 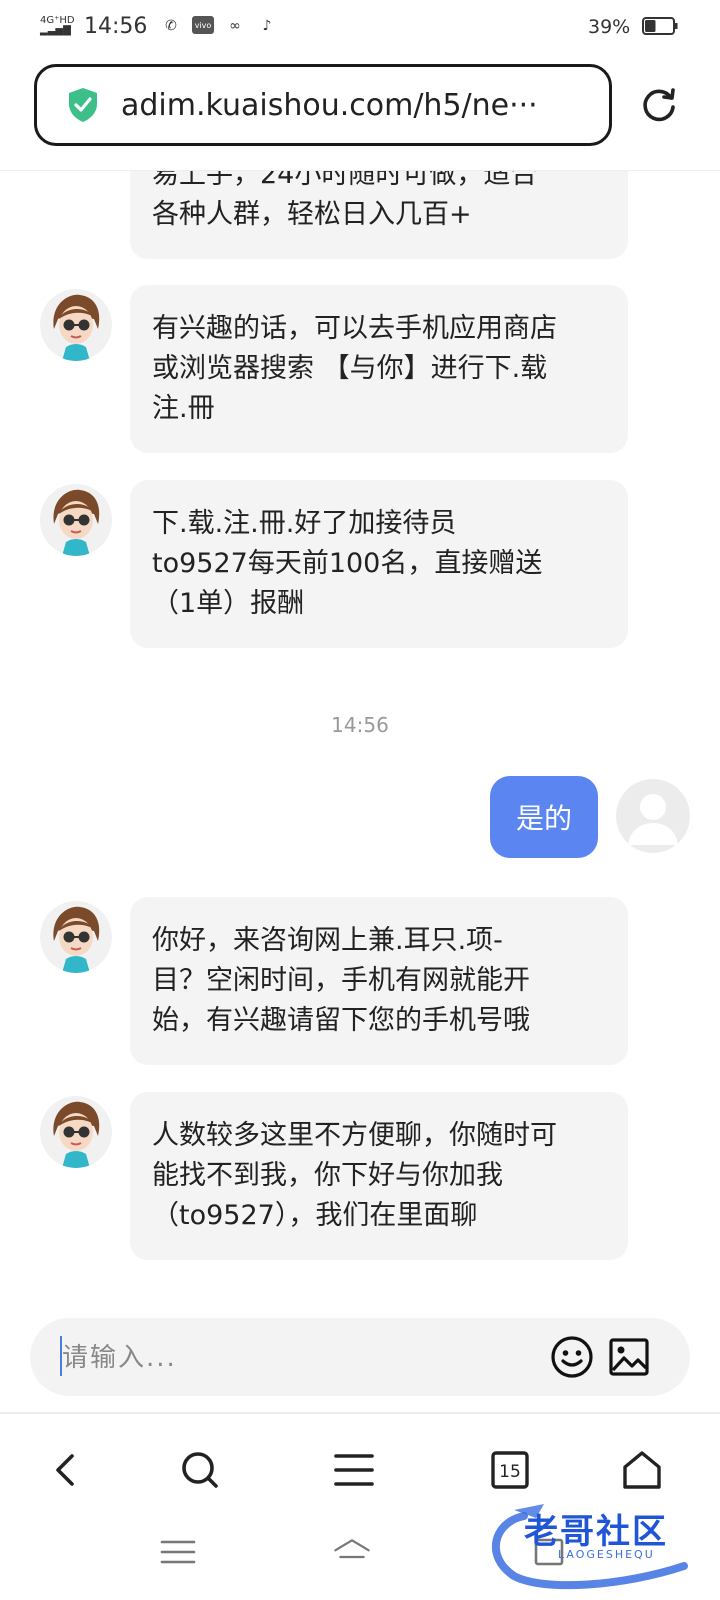 I want to click on message-timestamp: 14:56, so click(x=360, y=725).